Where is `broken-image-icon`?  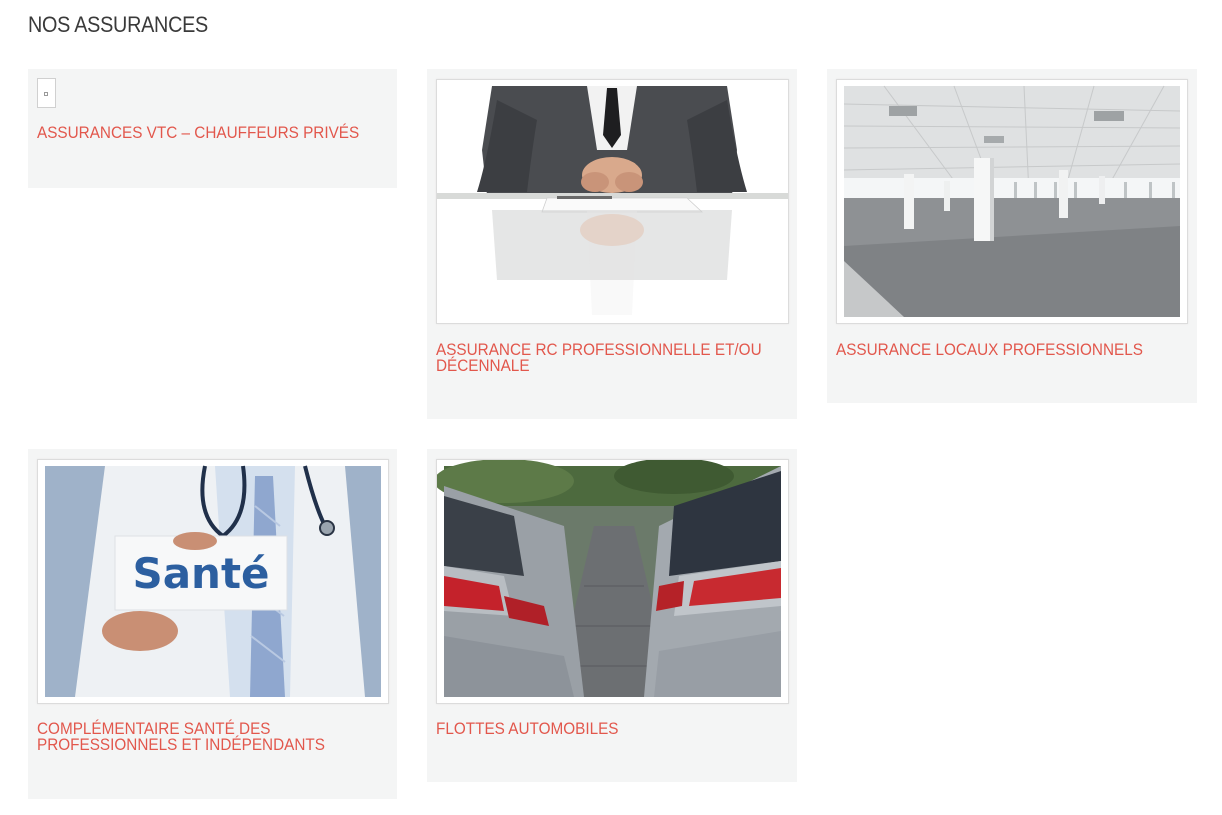 broken-image-icon is located at coordinates (46, 93).